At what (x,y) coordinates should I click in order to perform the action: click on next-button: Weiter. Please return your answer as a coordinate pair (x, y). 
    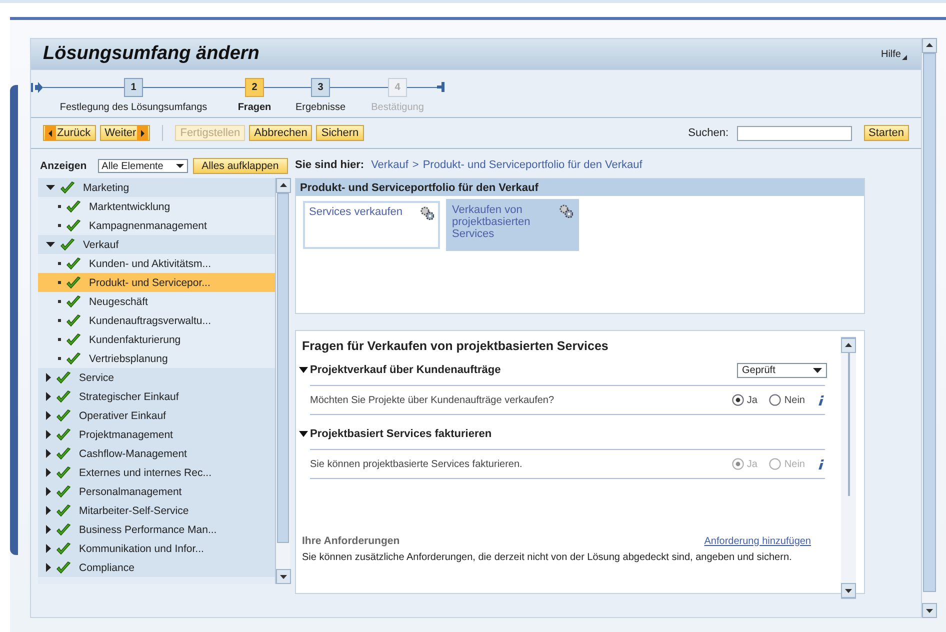
    Looking at the image, I should click on (125, 133).